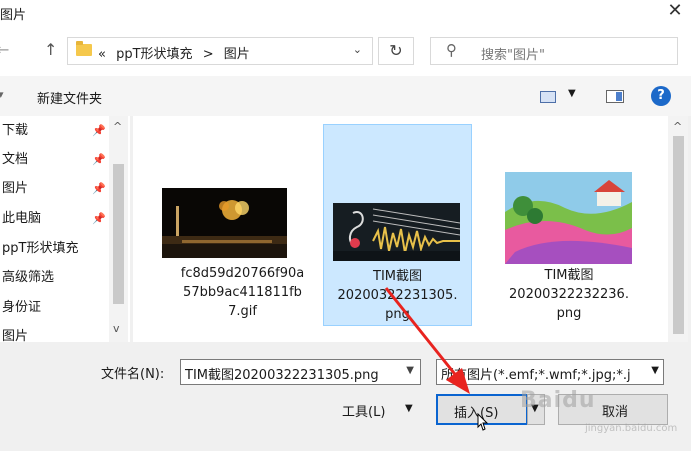 The height and width of the screenshot is (451, 691). What do you see at coordinates (154, 54) in the screenshot?
I see `breadcrumb-item-ppt: ppT形状填充` at bounding box center [154, 54].